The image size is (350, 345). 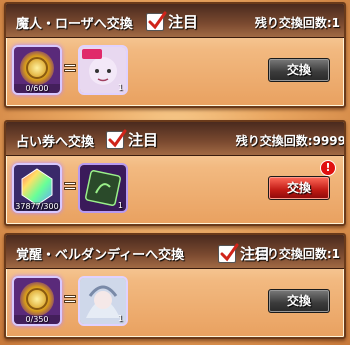 I want to click on source-count: 0/600, so click(x=37, y=88).